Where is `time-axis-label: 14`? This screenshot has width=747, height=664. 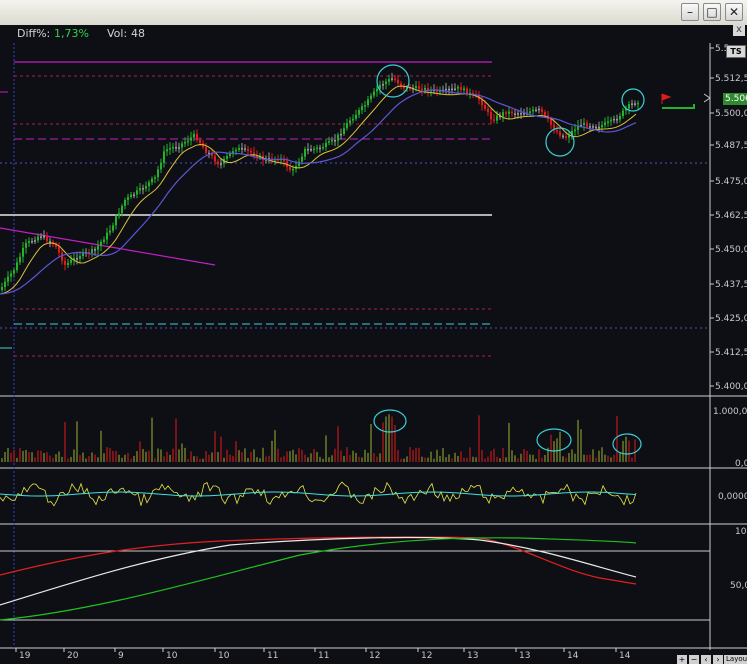
time-axis-label: 14 is located at coordinates (573, 656).